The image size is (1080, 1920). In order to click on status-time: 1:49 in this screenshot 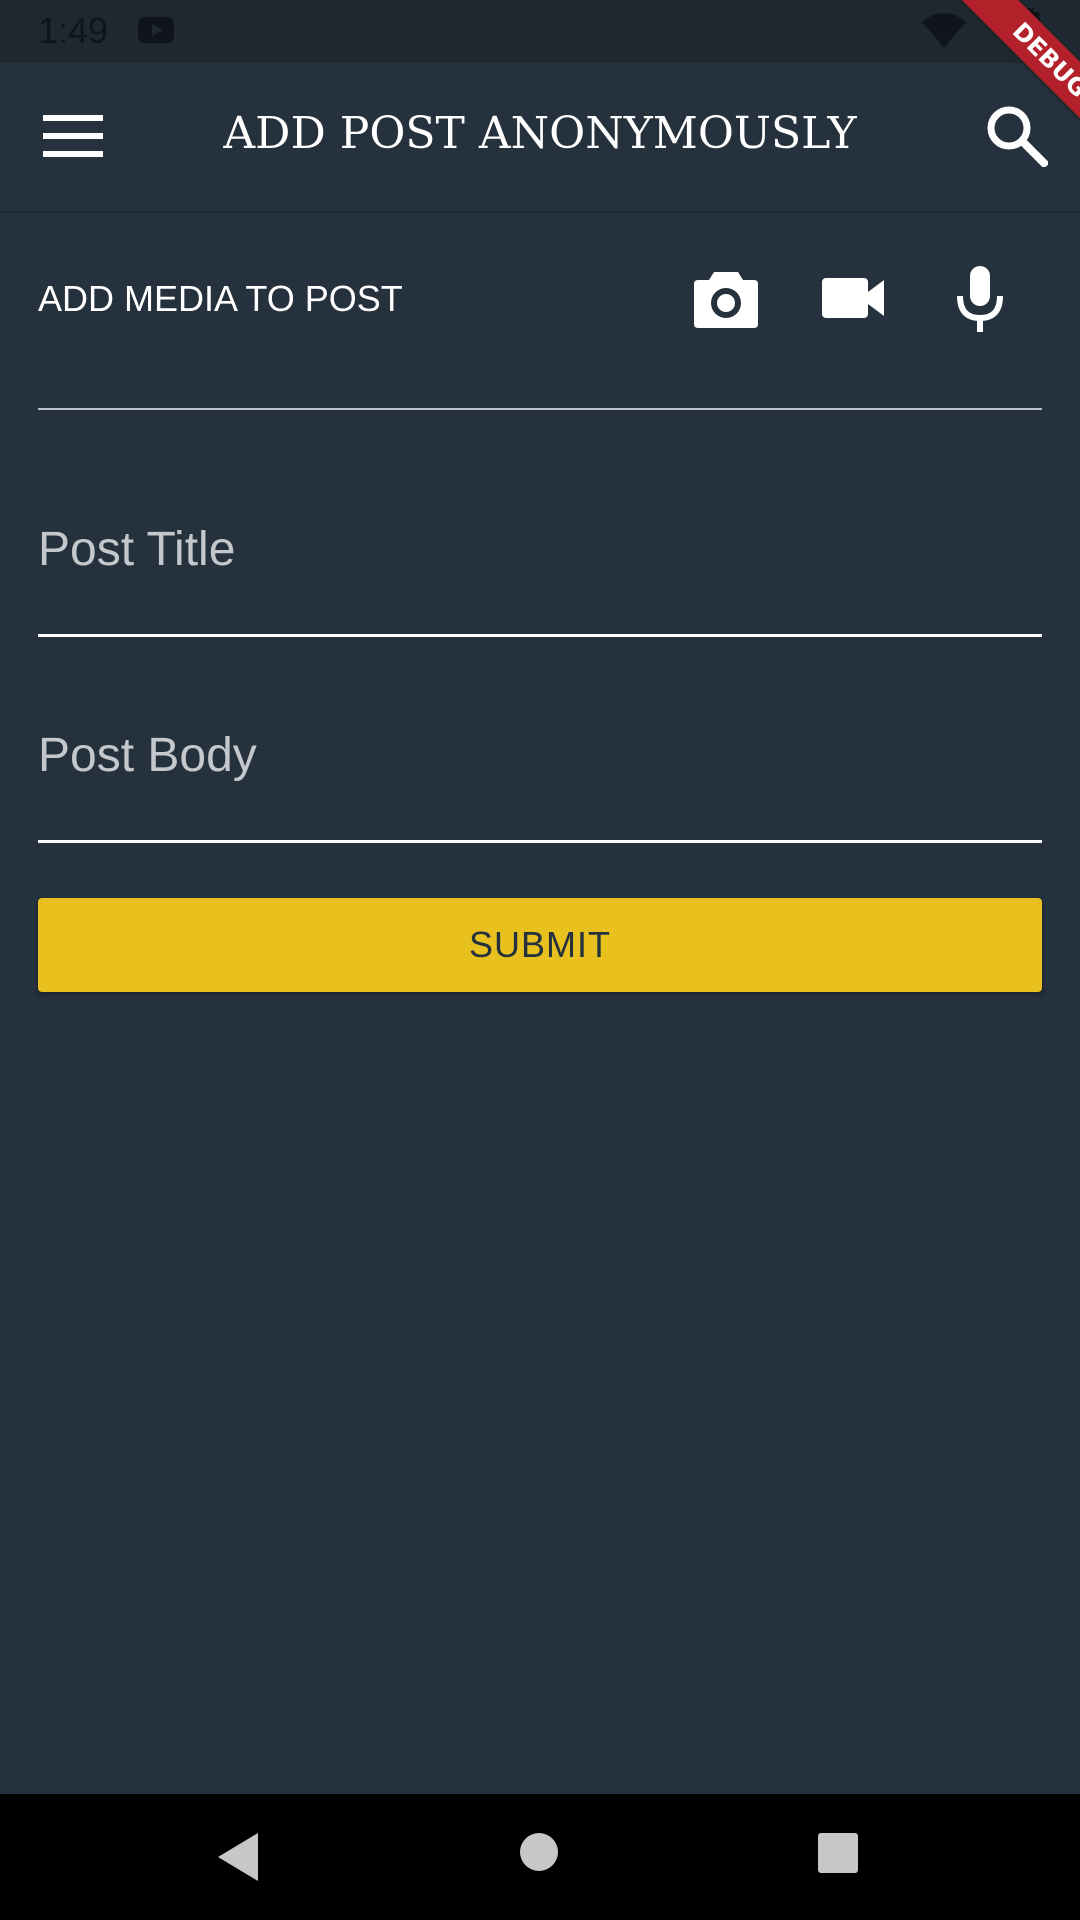, I will do `click(73, 30)`.